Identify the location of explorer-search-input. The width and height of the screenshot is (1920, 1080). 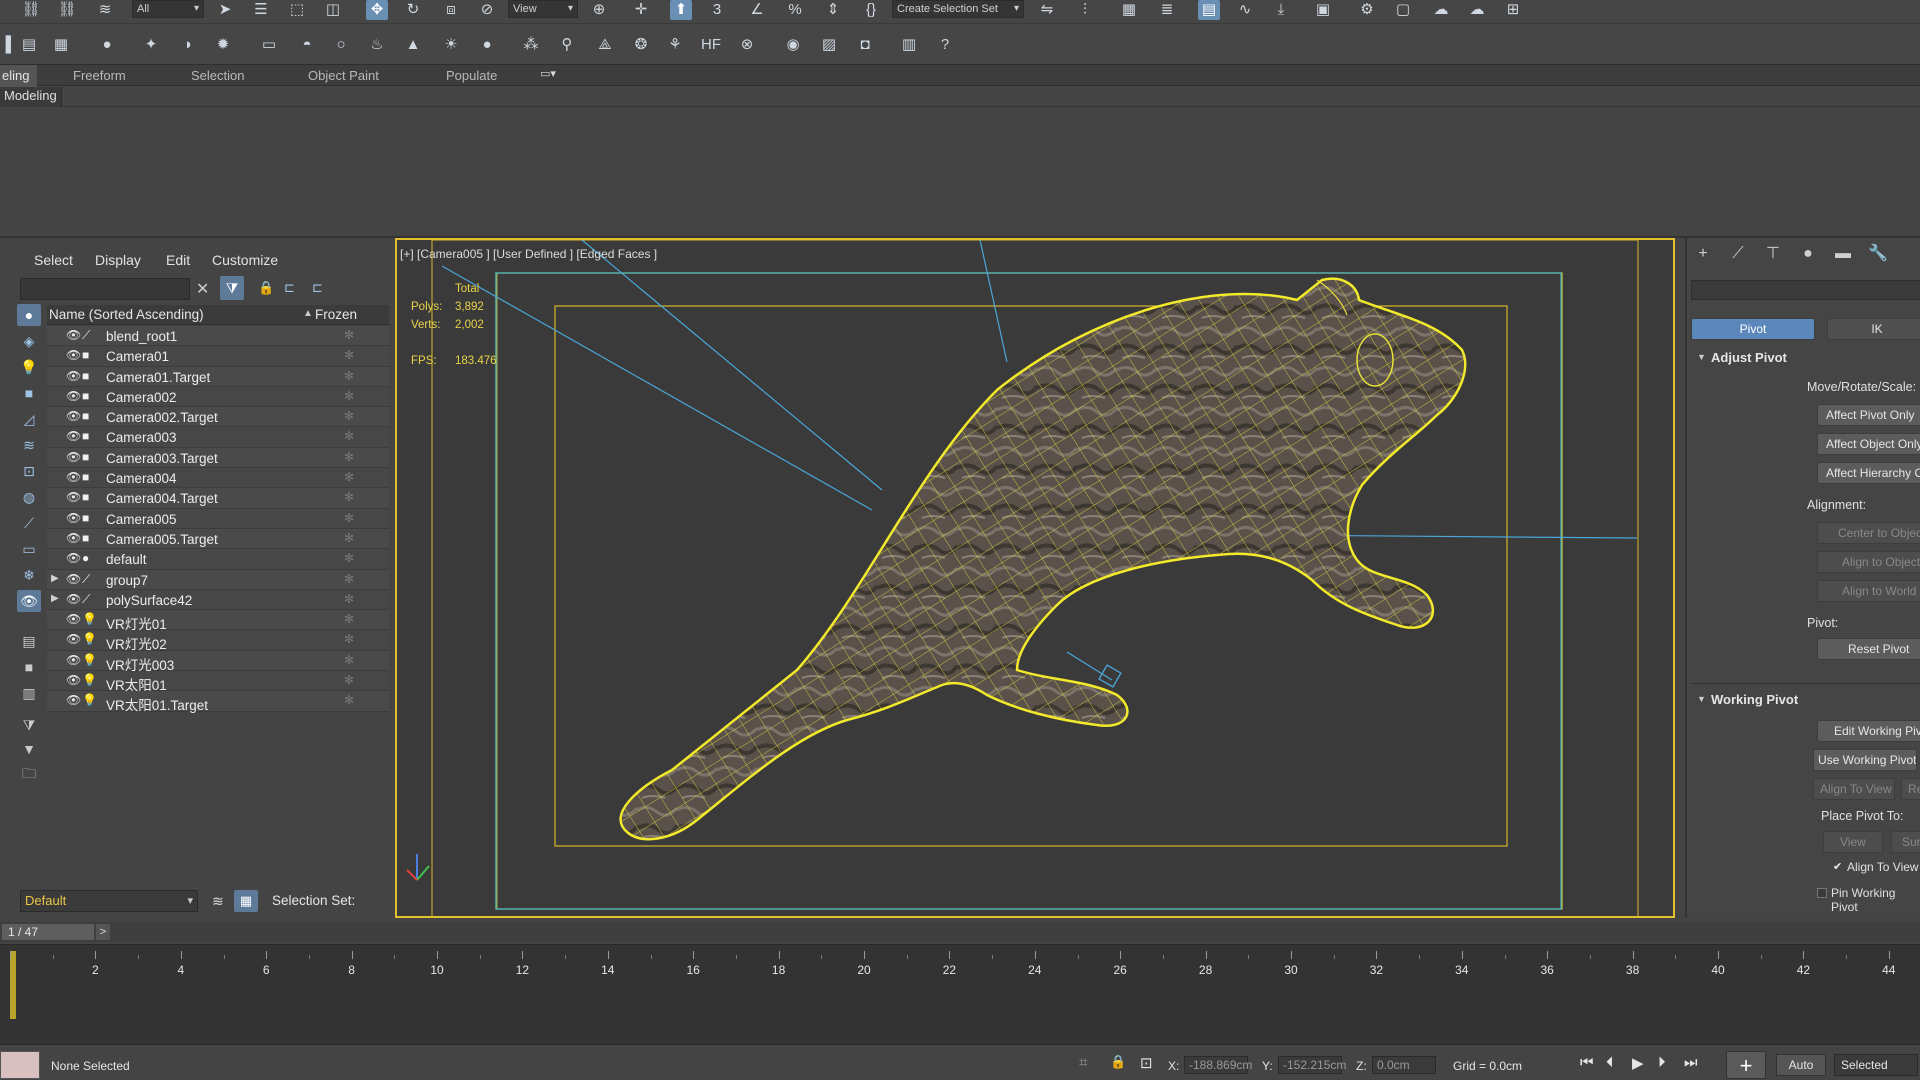
(105, 289).